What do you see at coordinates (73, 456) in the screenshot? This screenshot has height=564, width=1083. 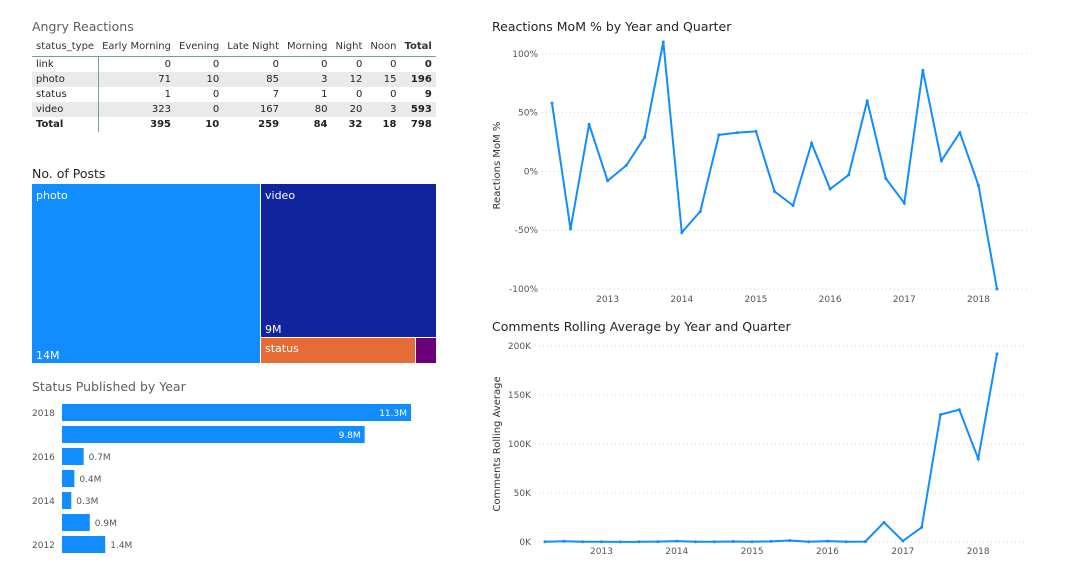 I see `bar-2016` at bounding box center [73, 456].